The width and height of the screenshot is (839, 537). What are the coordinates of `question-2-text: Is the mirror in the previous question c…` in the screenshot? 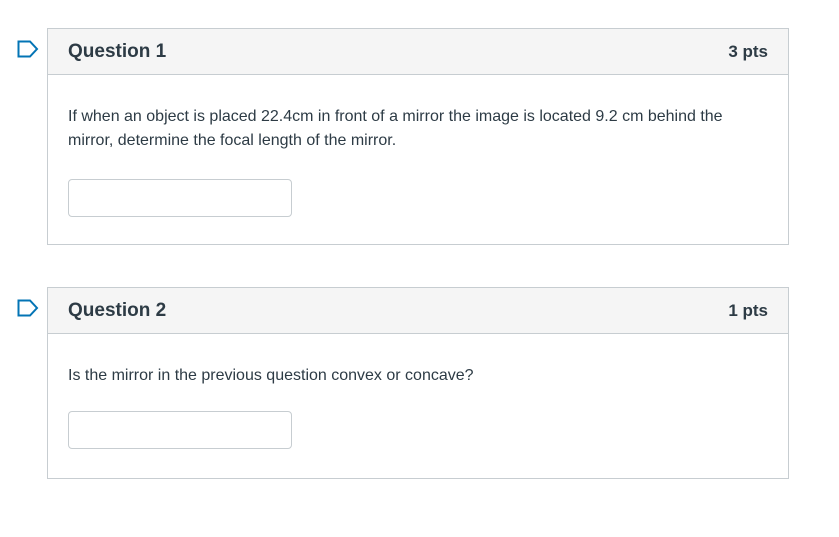 It's located at (271, 375).